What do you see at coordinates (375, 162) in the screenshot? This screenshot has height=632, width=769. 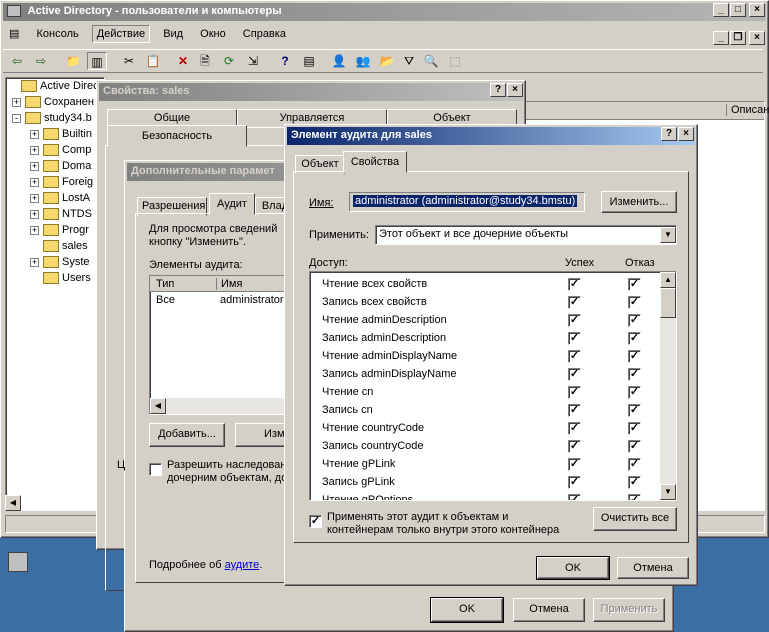 I see `tab-properties-audit: Свойства` at bounding box center [375, 162].